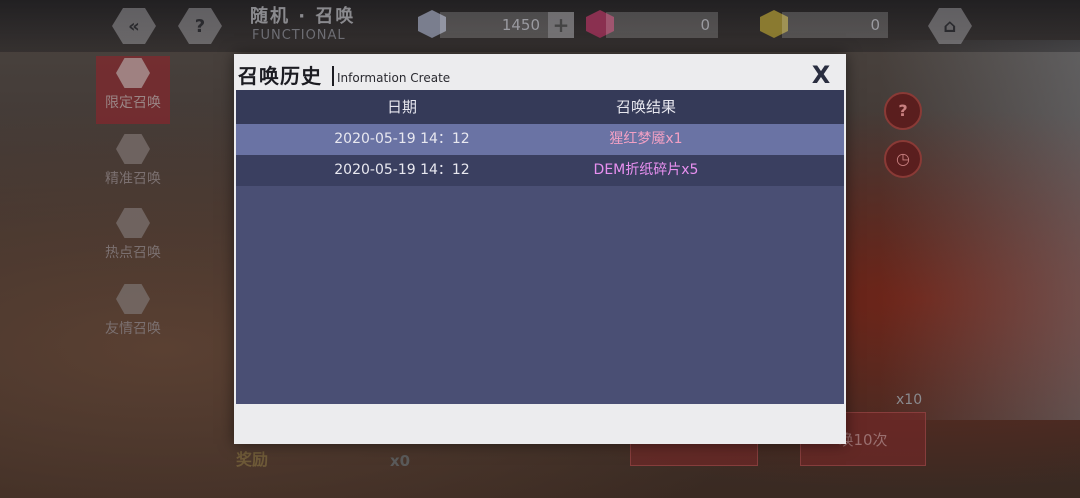  I want to click on banner-timer-button: ◷, so click(903, 159).